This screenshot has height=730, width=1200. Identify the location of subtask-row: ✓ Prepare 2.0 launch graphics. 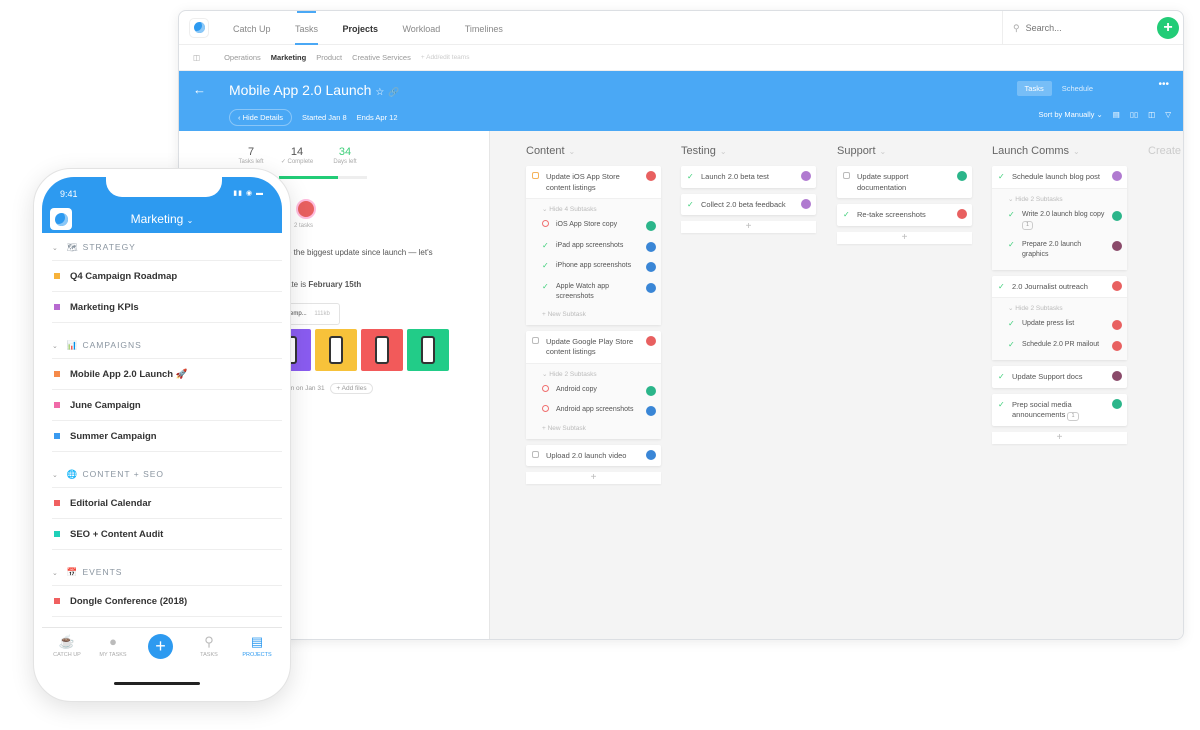
(1064, 251).